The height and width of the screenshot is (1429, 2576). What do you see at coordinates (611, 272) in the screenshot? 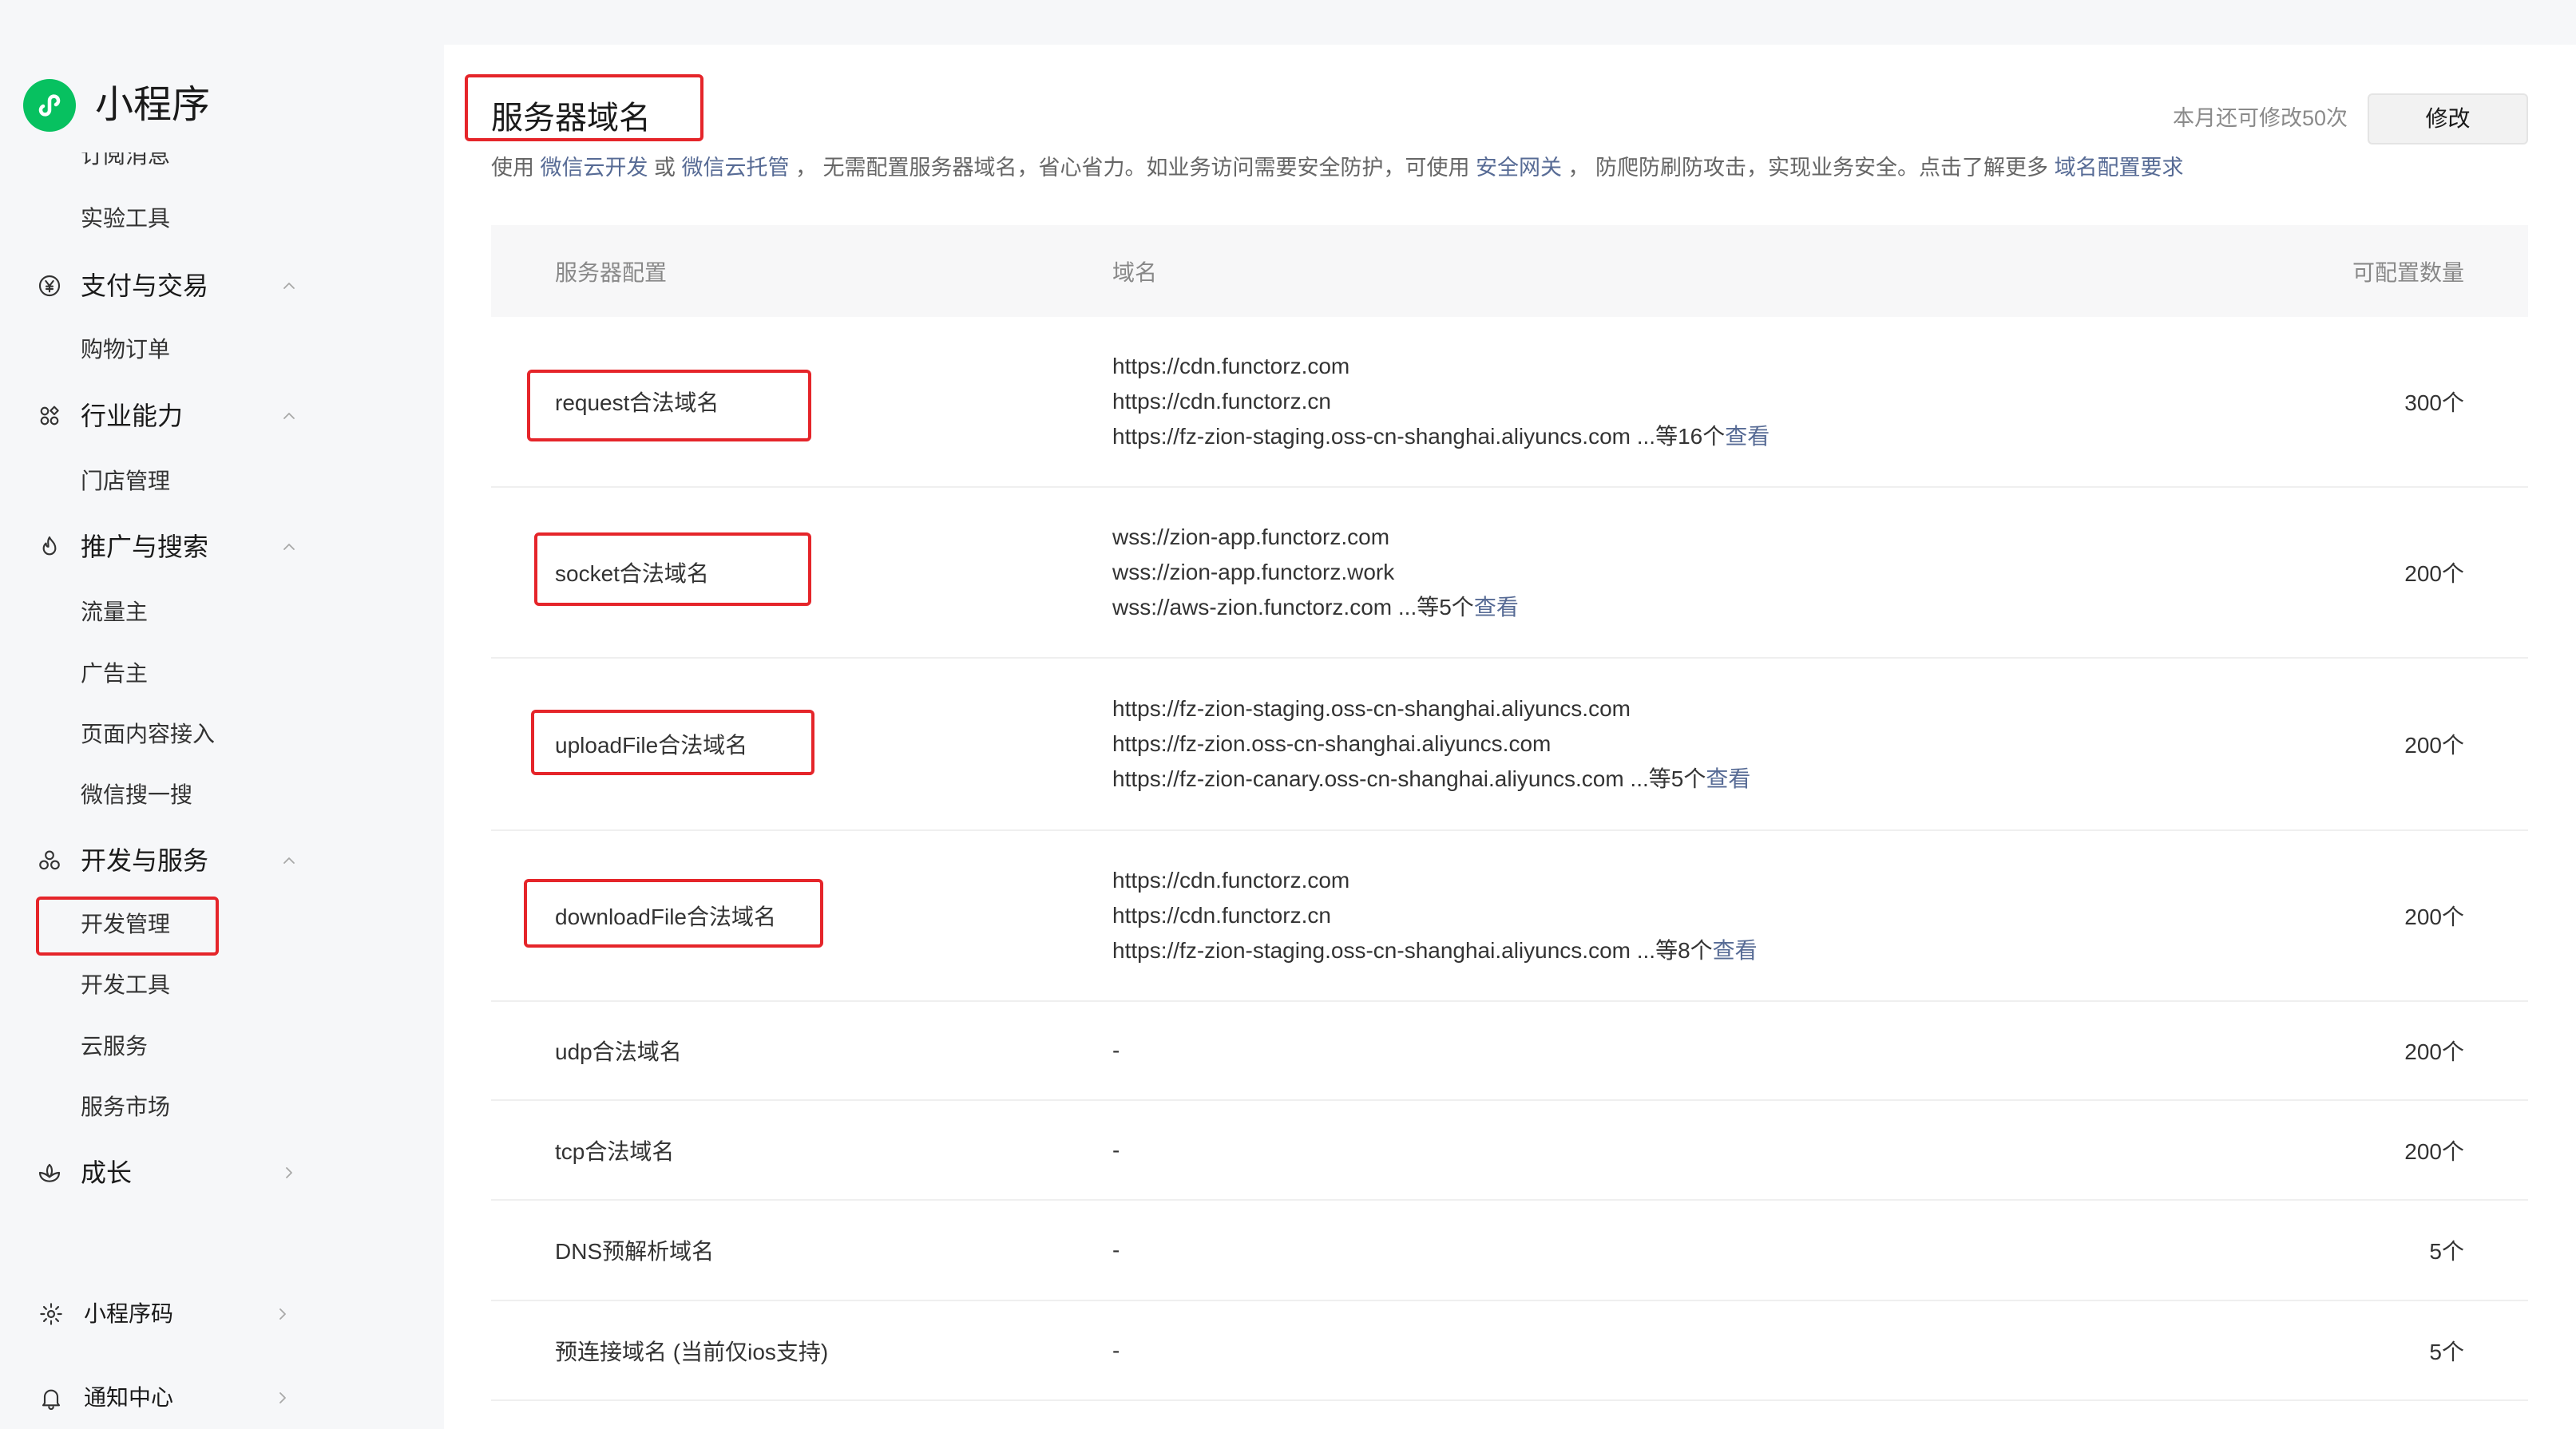
I see `column-header-config: 服务器配置` at bounding box center [611, 272].